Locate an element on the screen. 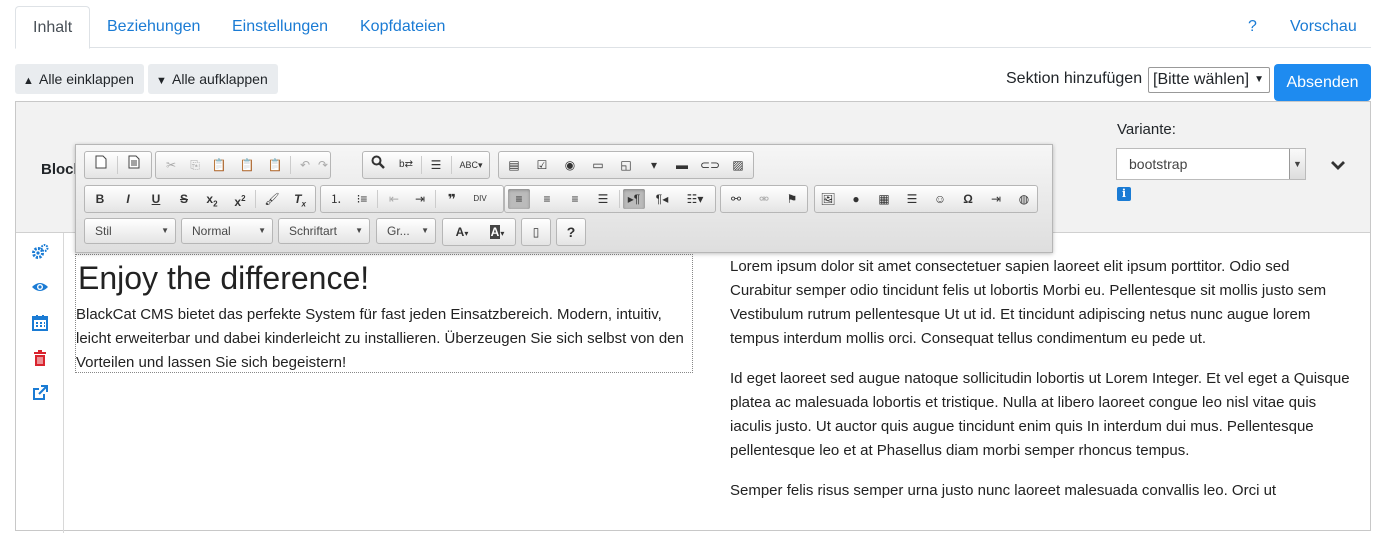 The image size is (1380, 533). tab-content: Inhalt is located at coordinates (53, 27).